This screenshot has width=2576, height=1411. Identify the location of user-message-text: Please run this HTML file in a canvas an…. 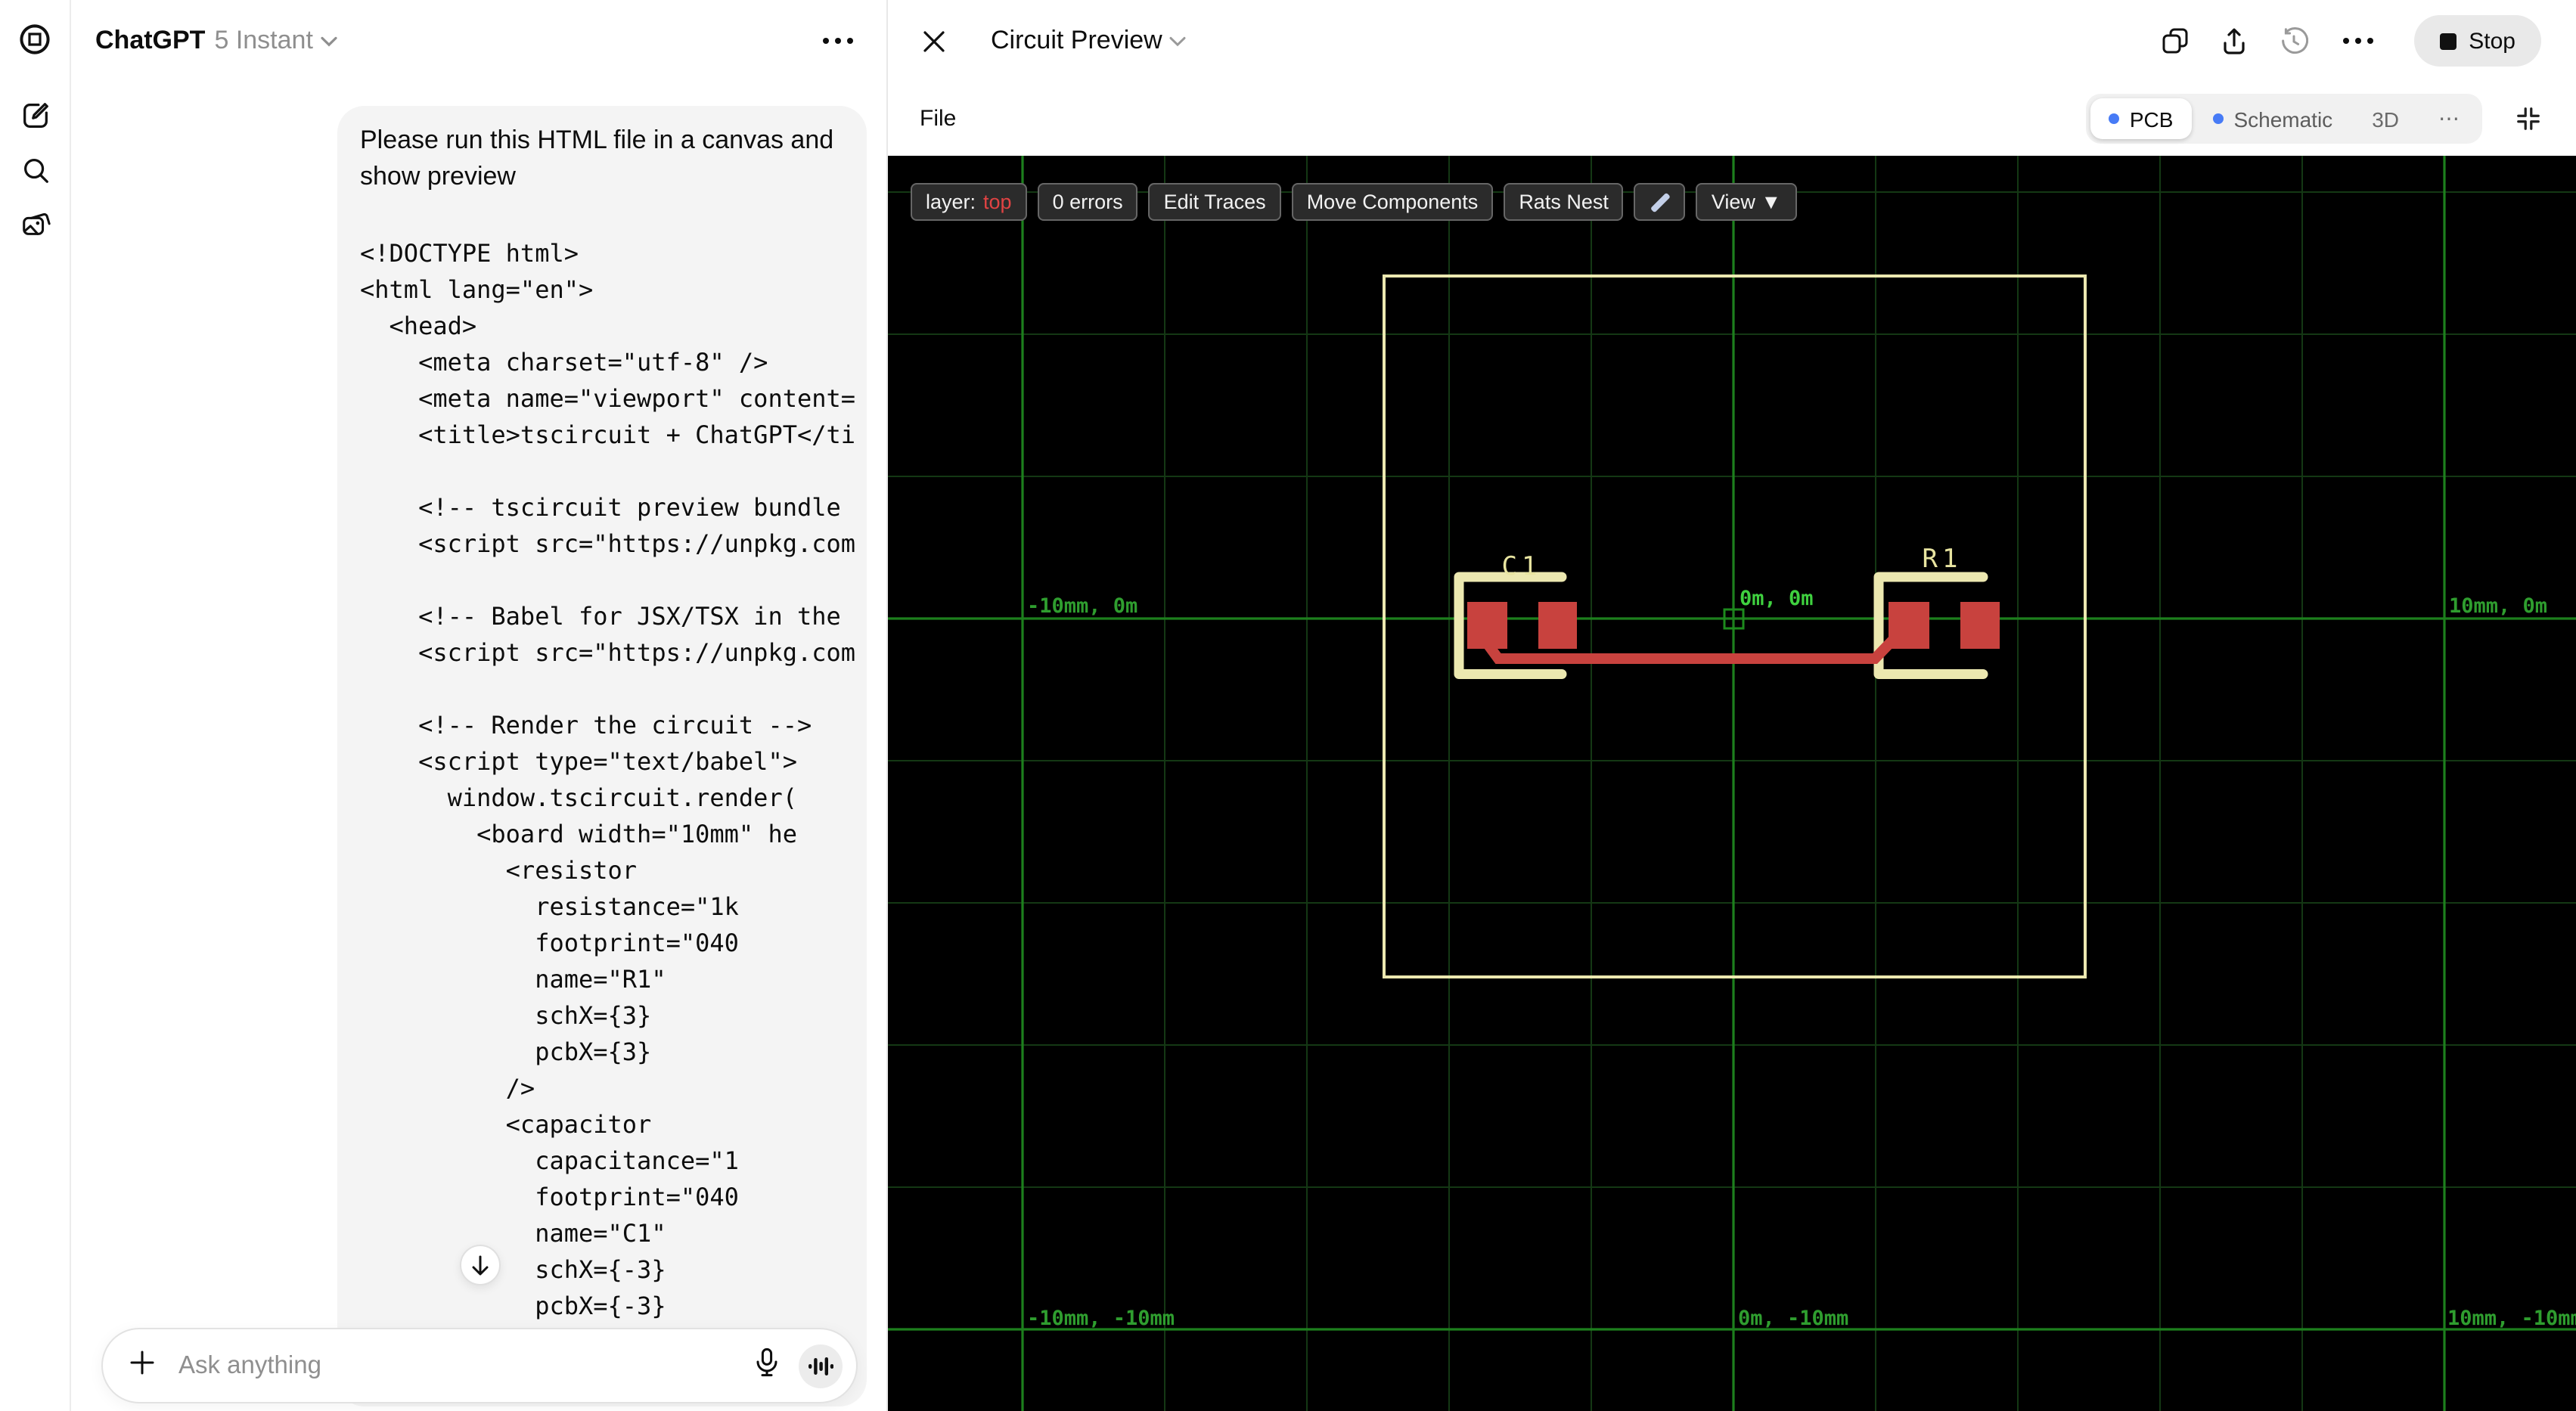
(597, 158).